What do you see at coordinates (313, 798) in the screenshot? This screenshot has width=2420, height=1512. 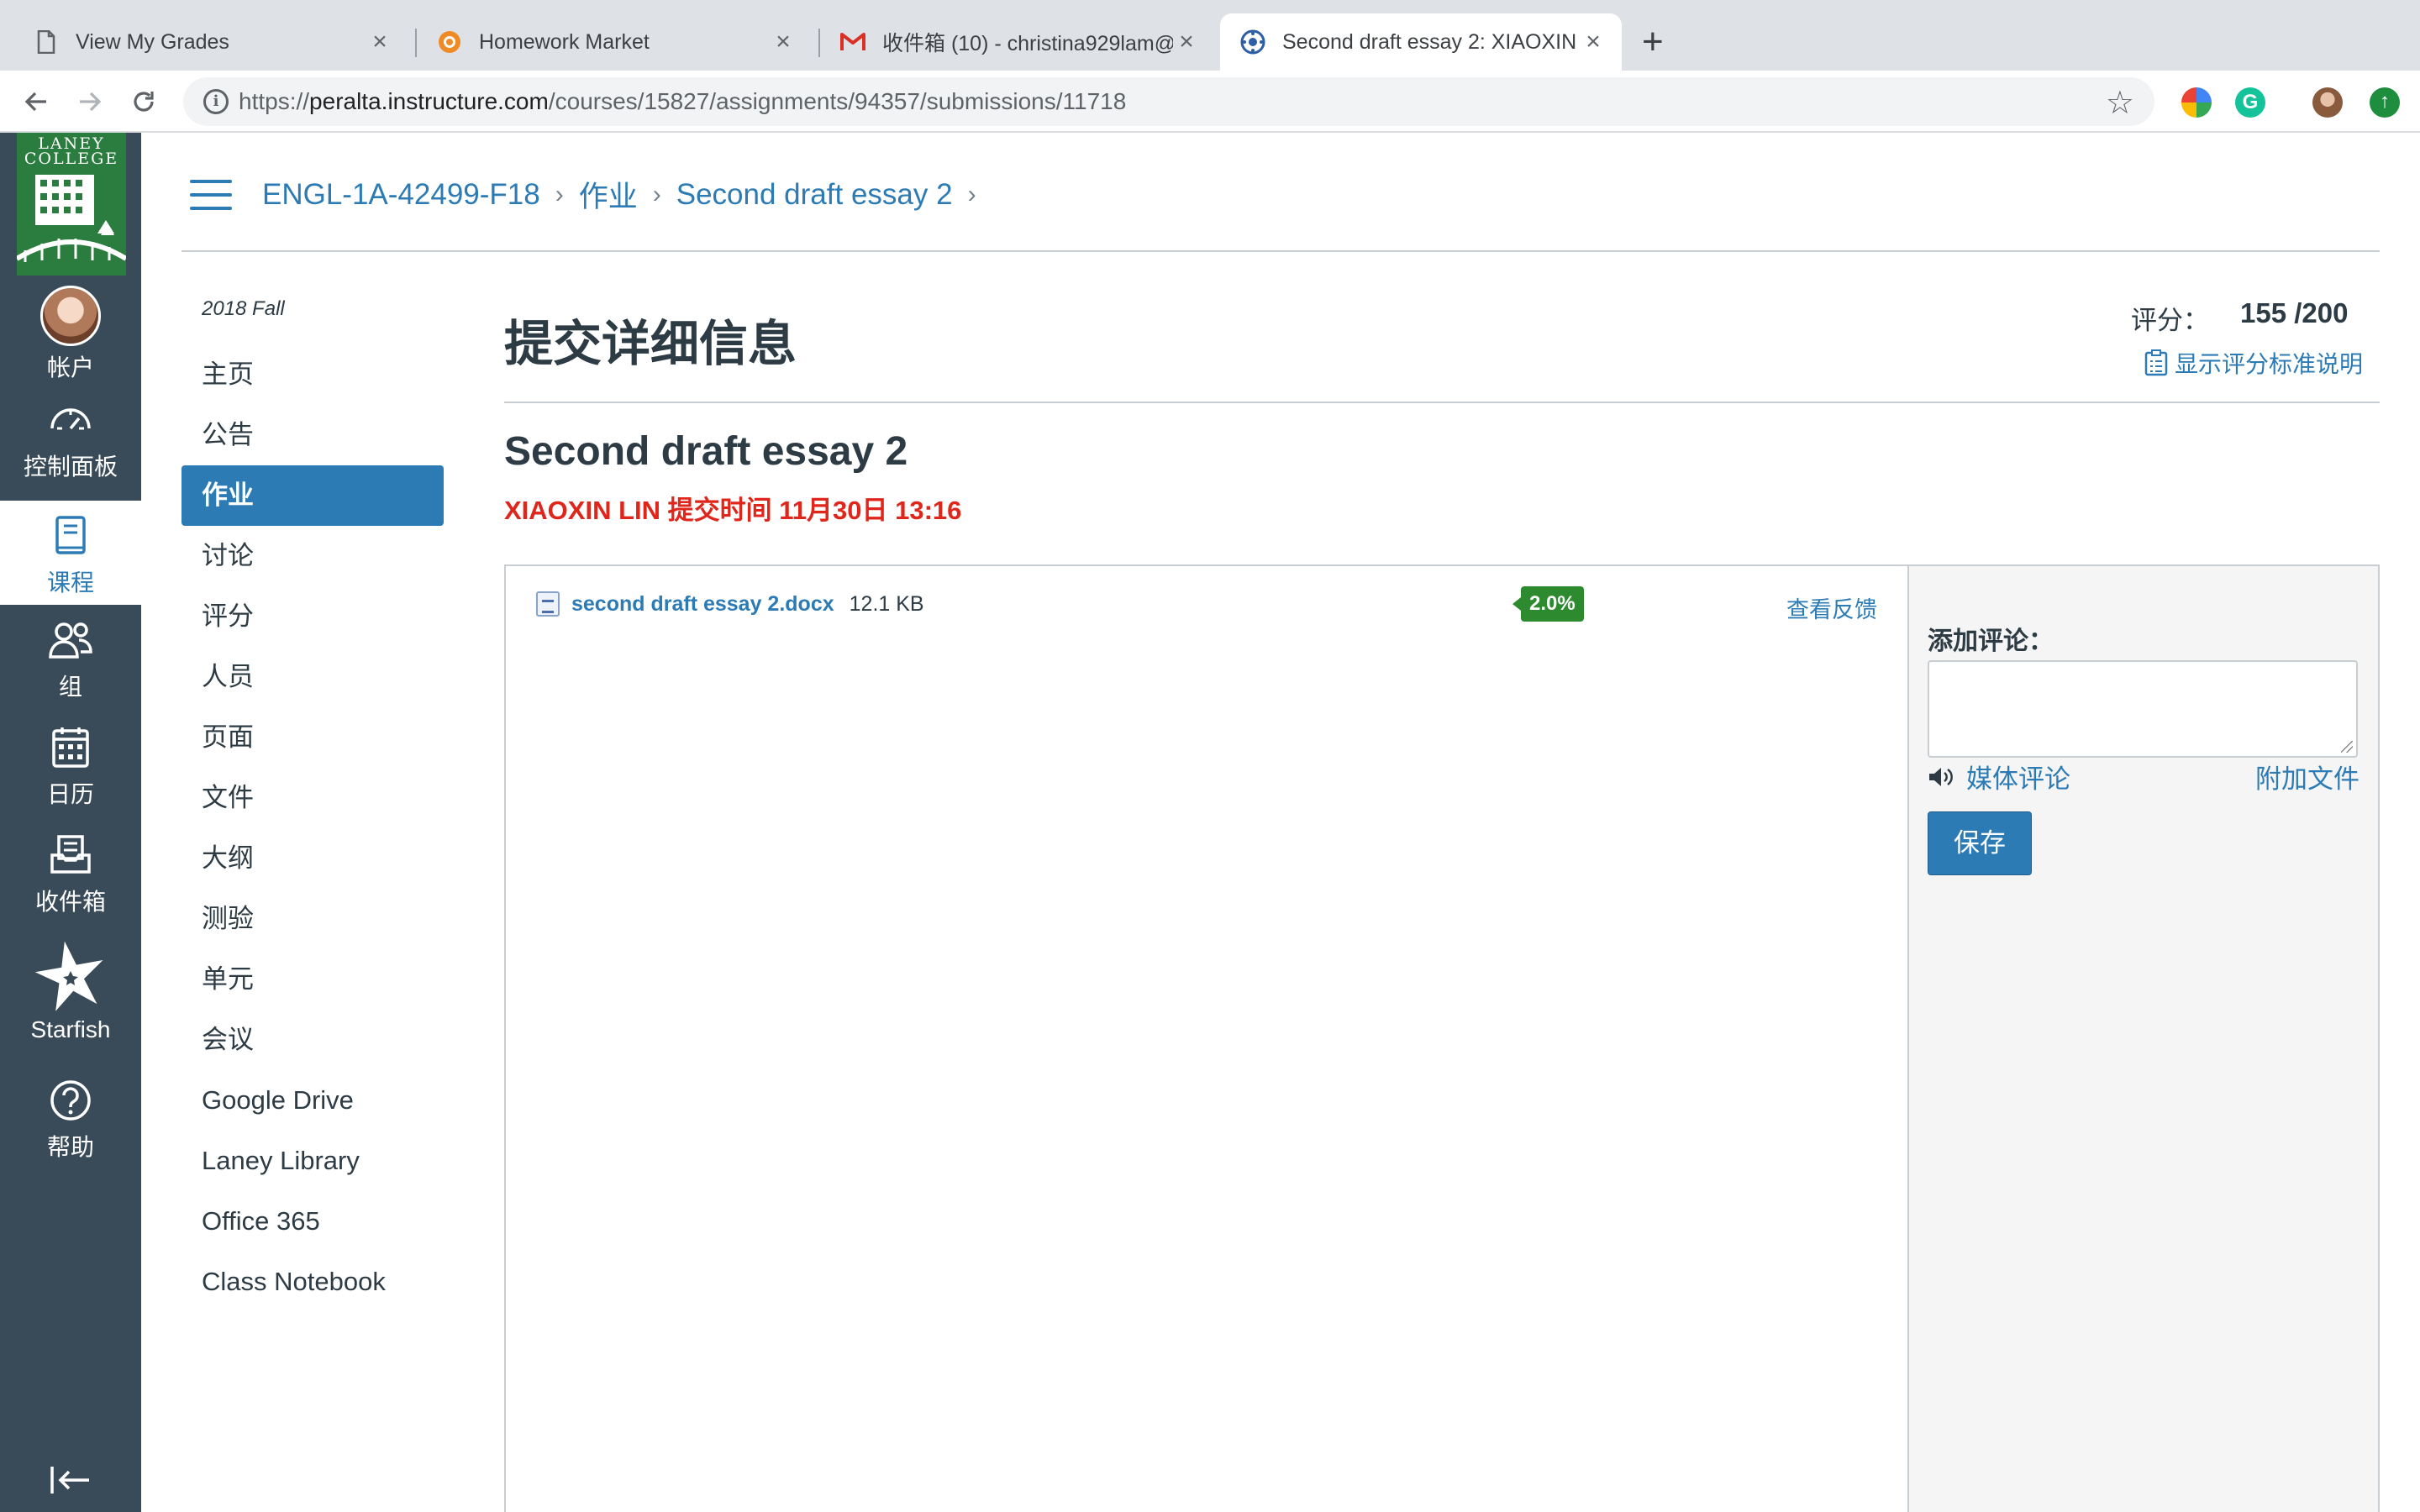 I see `course-nav-files: 文件` at bounding box center [313, 798].